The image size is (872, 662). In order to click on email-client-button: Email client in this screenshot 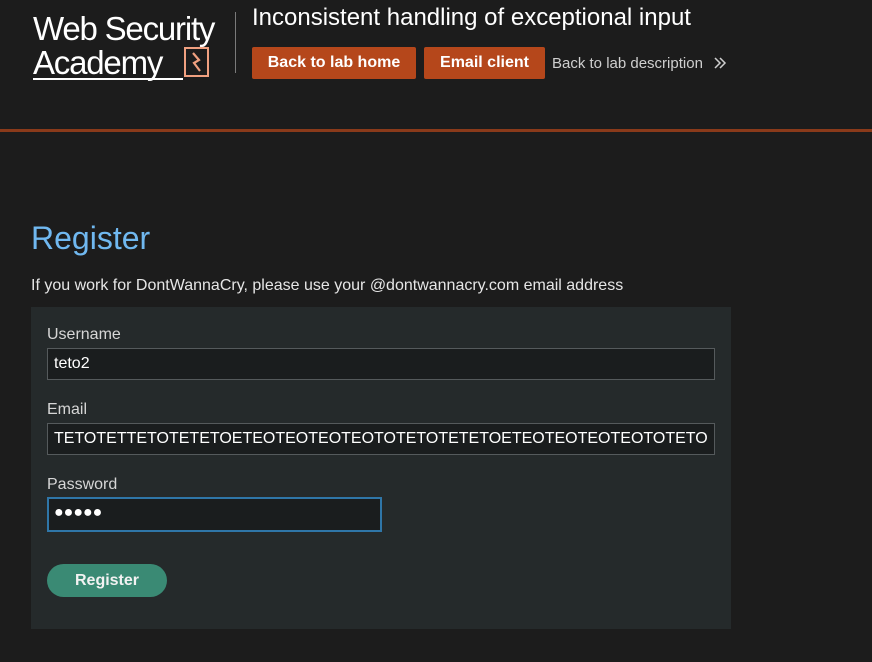, I will do `click(484, 63)`.